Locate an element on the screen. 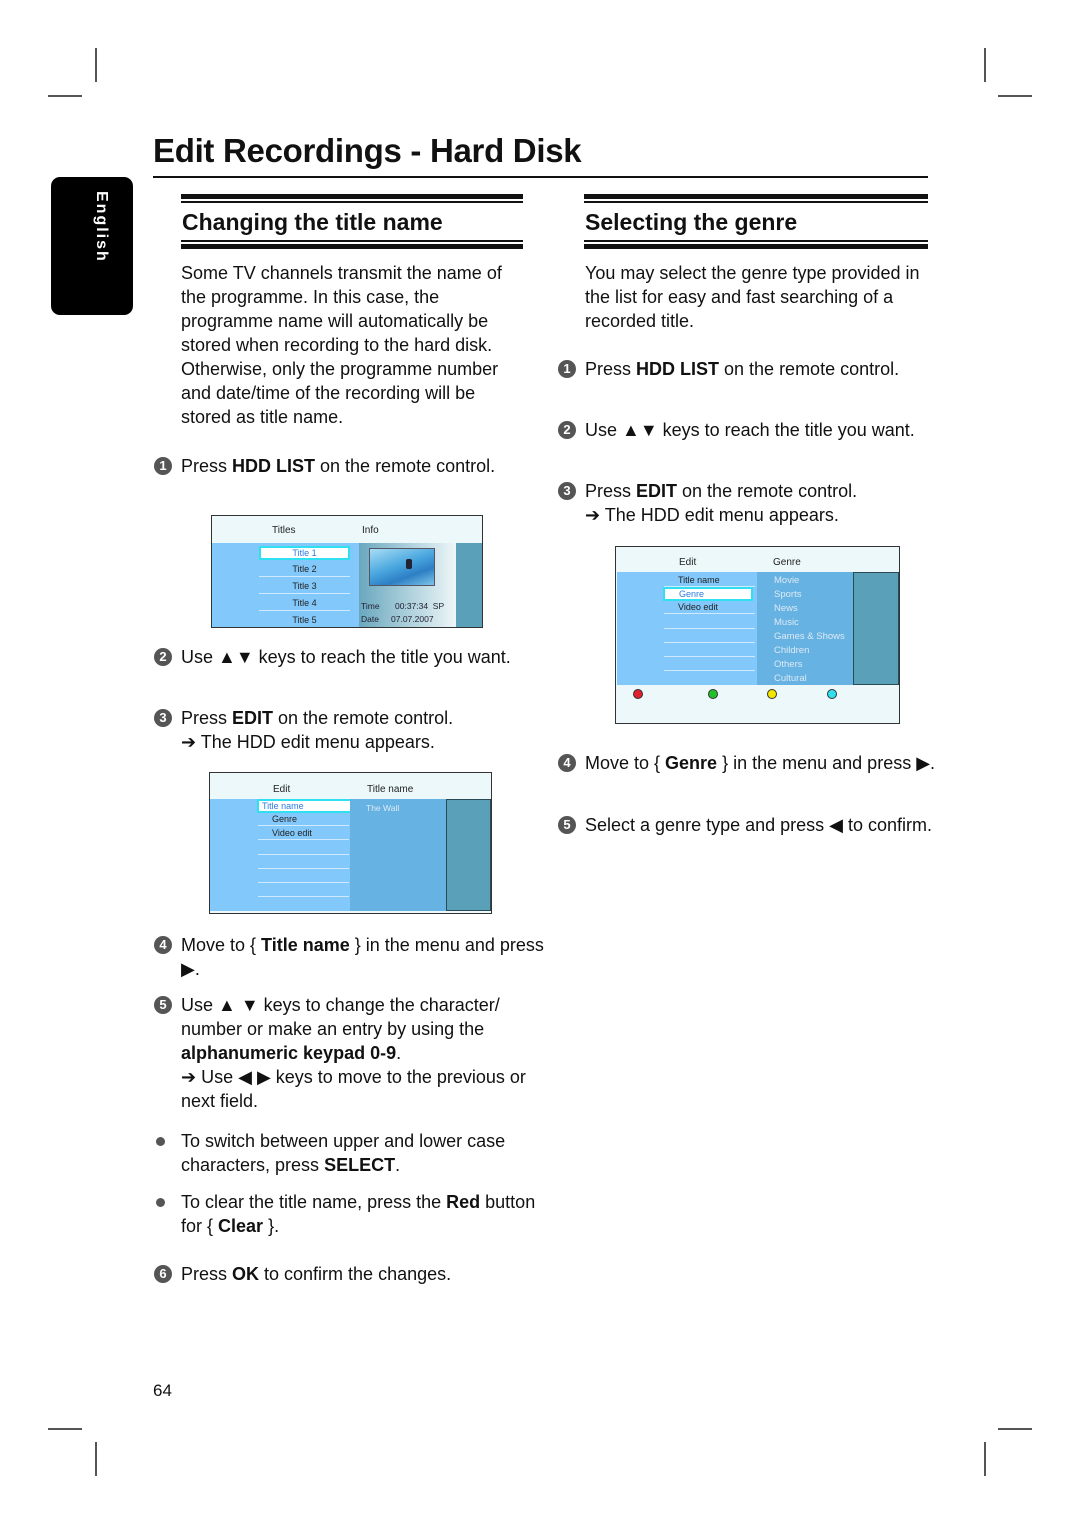 This screenshot has height=1524, width=1080. menu-option-name: Title name is located at coordinates (305, 945).